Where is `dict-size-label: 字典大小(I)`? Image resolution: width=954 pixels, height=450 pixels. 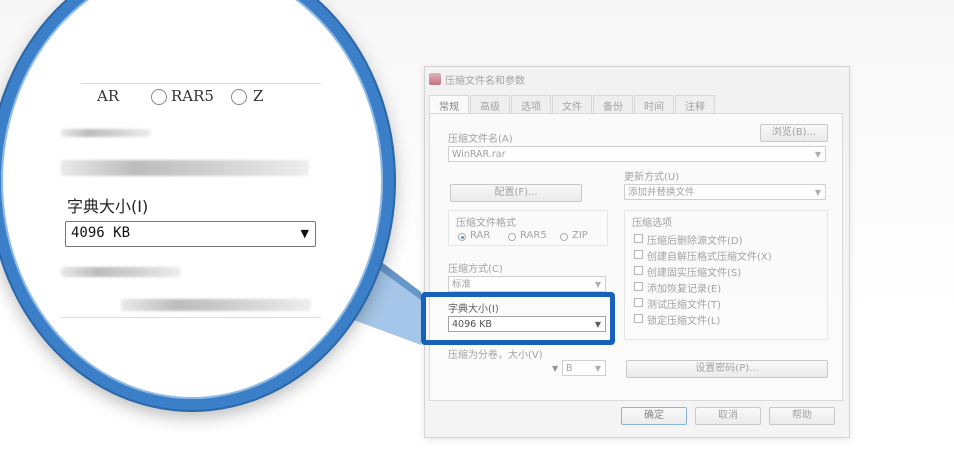
dict-size-label: 字典大小(I) is located at coordinates (108, 206).